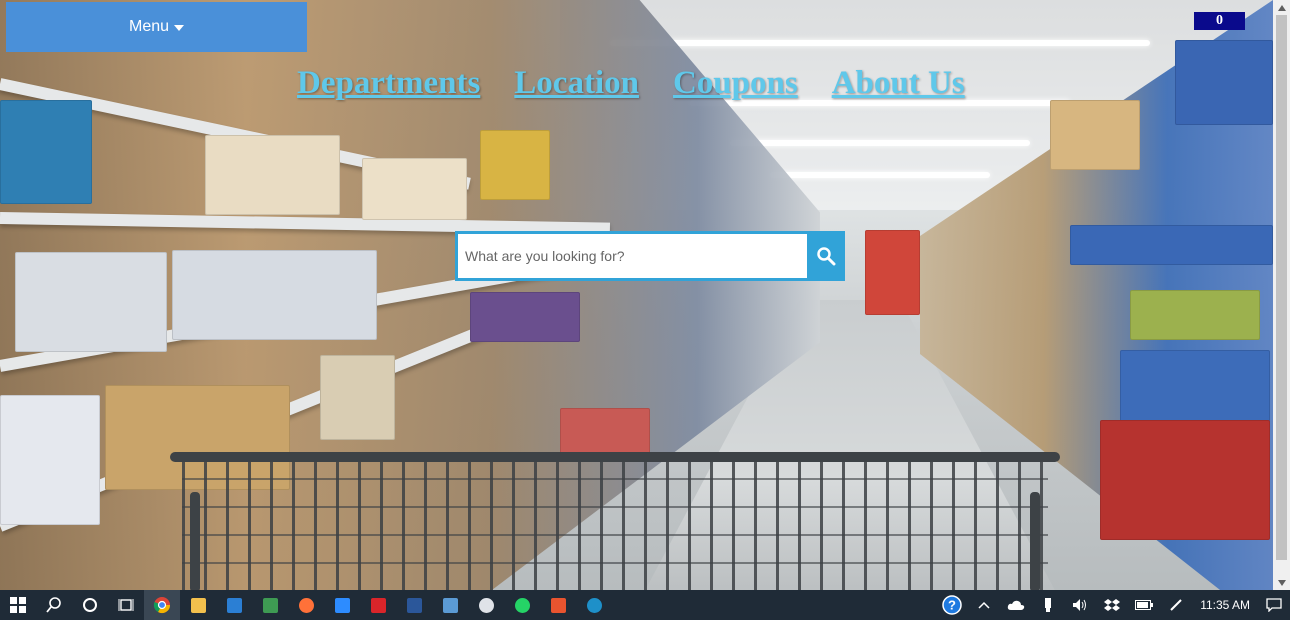 The height and width of the screenshot is (620, 1290). Describe the element at coordinates (522, 605) in the screenshot. I see `whatsapp-icon` at that location.